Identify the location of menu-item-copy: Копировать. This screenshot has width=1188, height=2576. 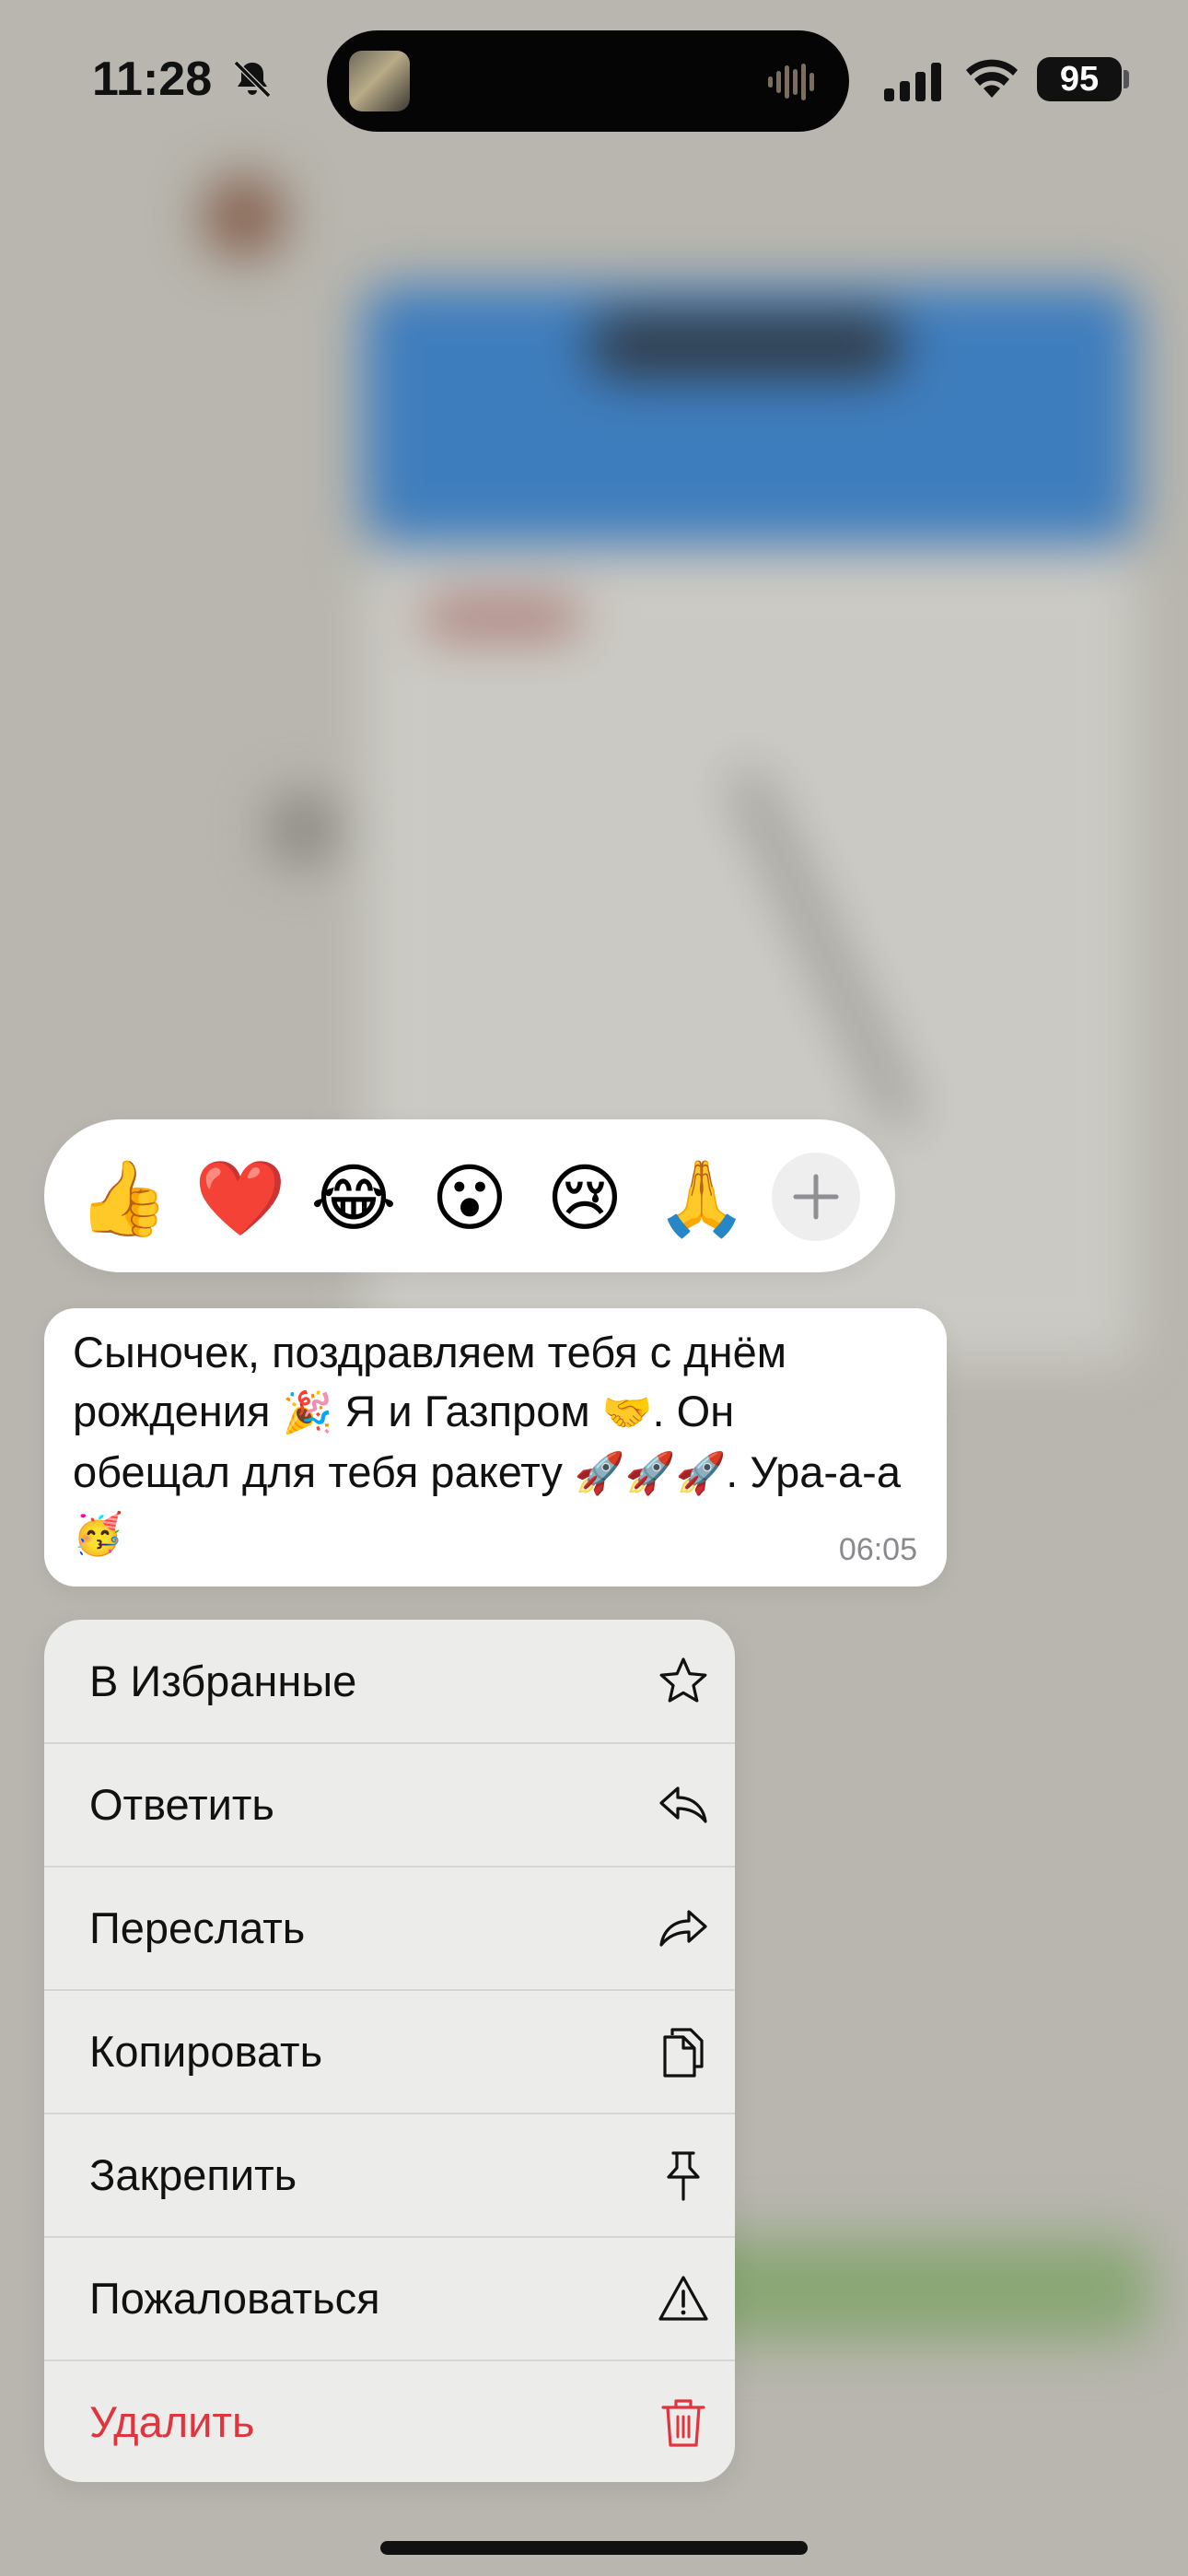
(389, 2051).